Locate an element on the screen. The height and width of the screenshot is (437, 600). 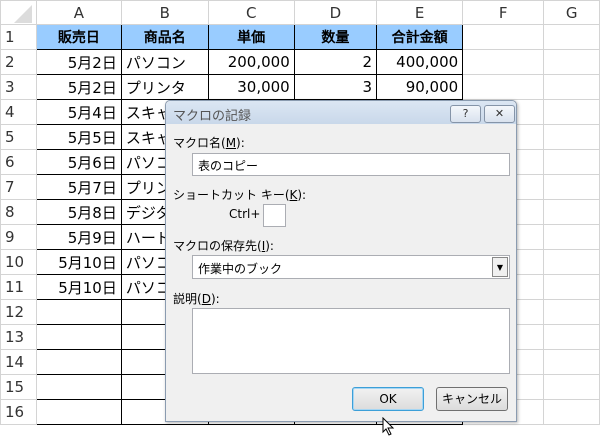
row-header: 5 is located at coordinates (18, 137).